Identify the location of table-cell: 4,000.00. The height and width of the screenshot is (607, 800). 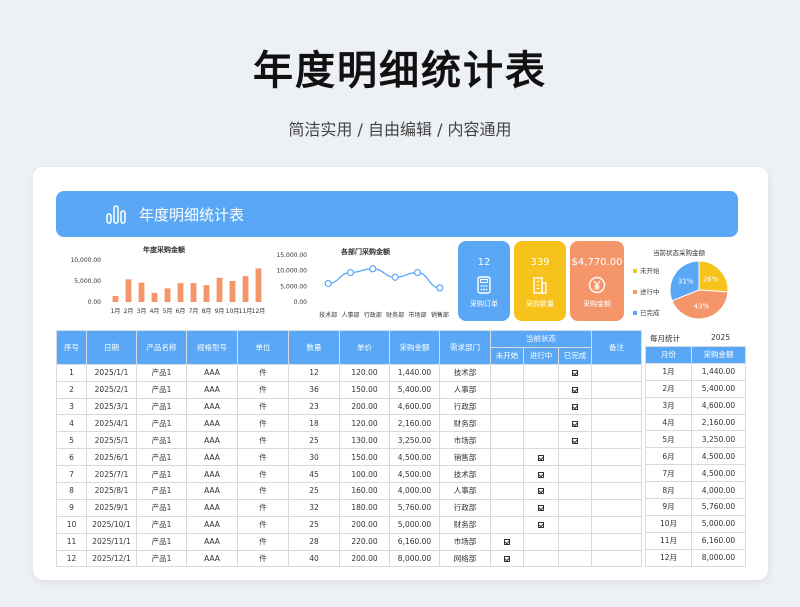
(414, 491).